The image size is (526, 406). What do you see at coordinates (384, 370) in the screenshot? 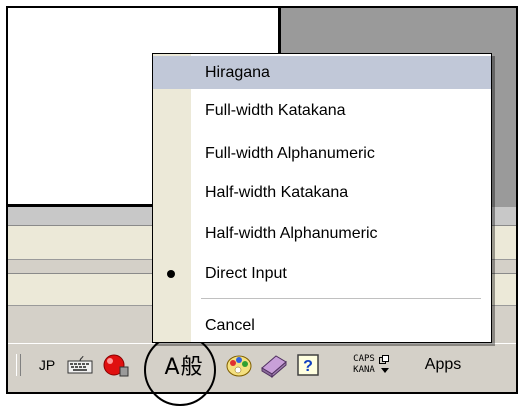
I see `dropdown-arrow-icon` at bounding box center [384, 370].